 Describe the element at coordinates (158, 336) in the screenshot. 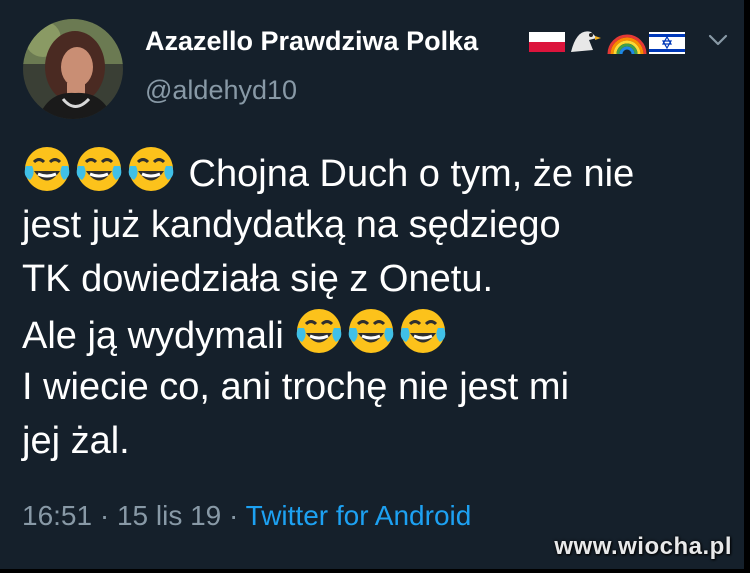

I see `tweet-line-4-text: Ale ją wydymali` at that location.